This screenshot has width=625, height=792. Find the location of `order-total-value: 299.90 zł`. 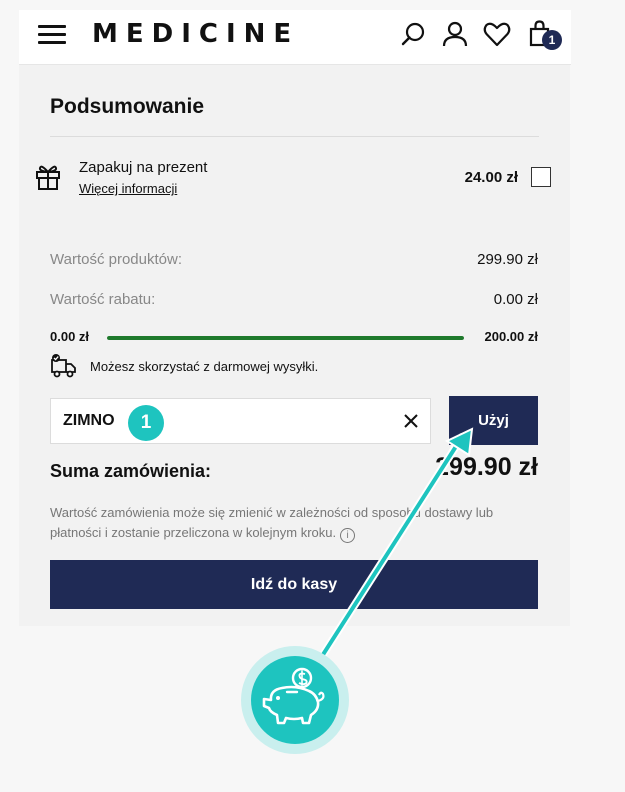

order-total-value: 299.90 zł is located at coordinates (486, 467).